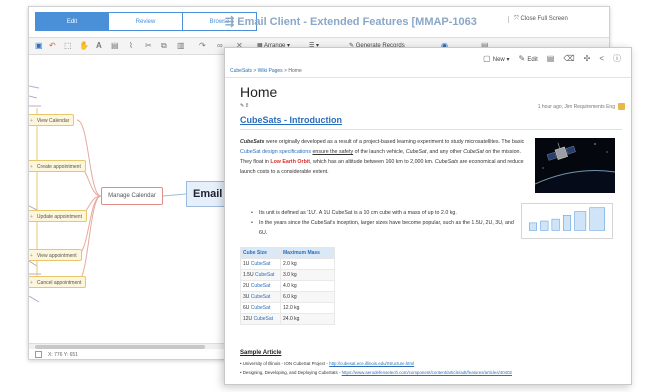 This screenshot has height=392, width=645. What do you see at coordinates (57, 166) in the screenshot?
I see `node-create-appointment: + Create appointment` at bounding box center [57, 166].